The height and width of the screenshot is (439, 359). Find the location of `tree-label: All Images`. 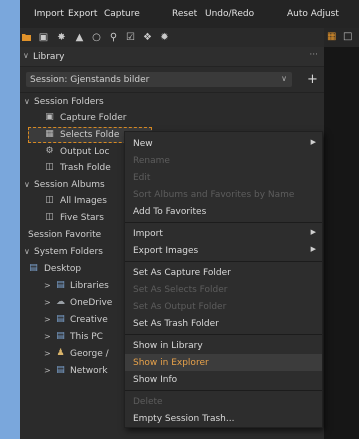

tree-label: All Images is located at coordinates (83, 201).